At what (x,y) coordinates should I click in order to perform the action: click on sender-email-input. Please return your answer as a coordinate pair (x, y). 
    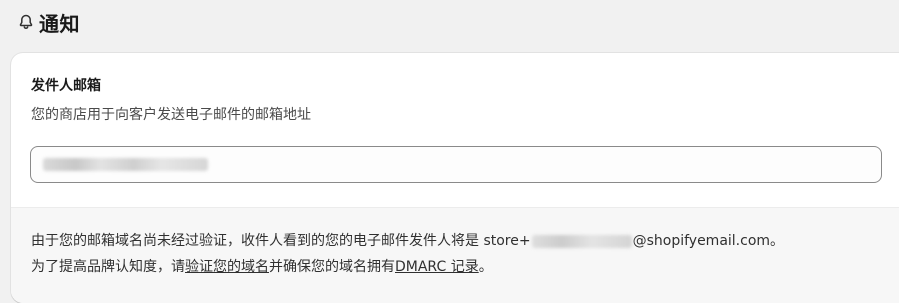
    Looking at the image, I should click on (456, 164).